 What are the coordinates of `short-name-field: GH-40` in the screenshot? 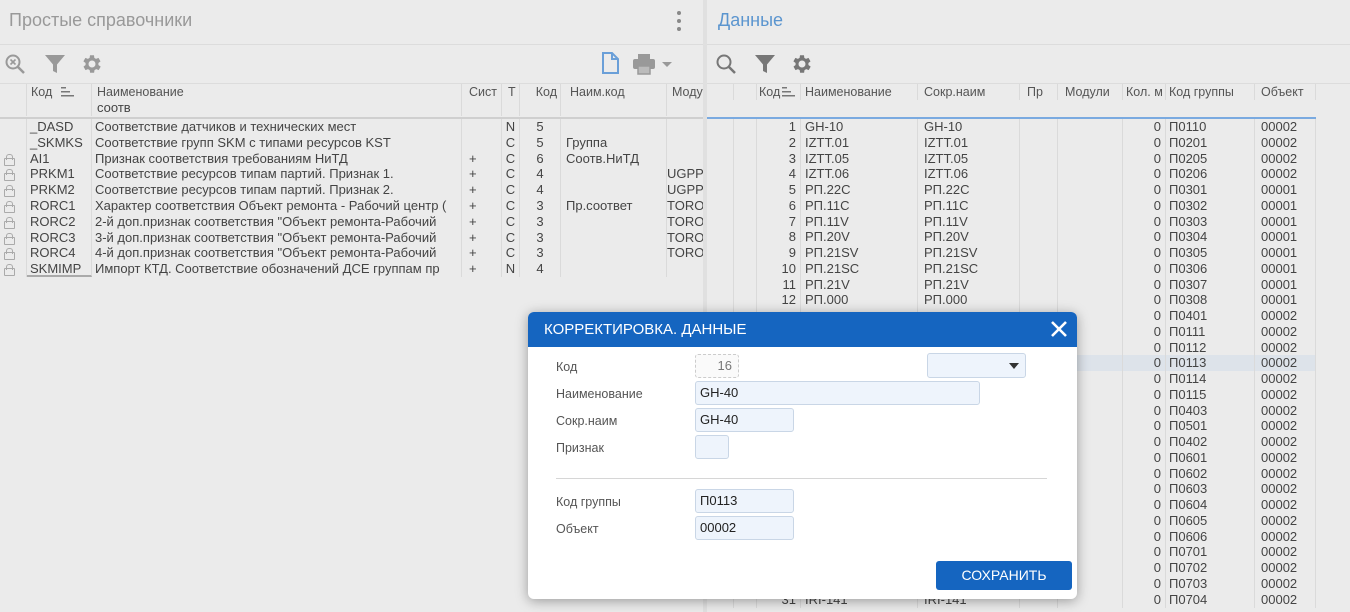 It's located at (744, 420).